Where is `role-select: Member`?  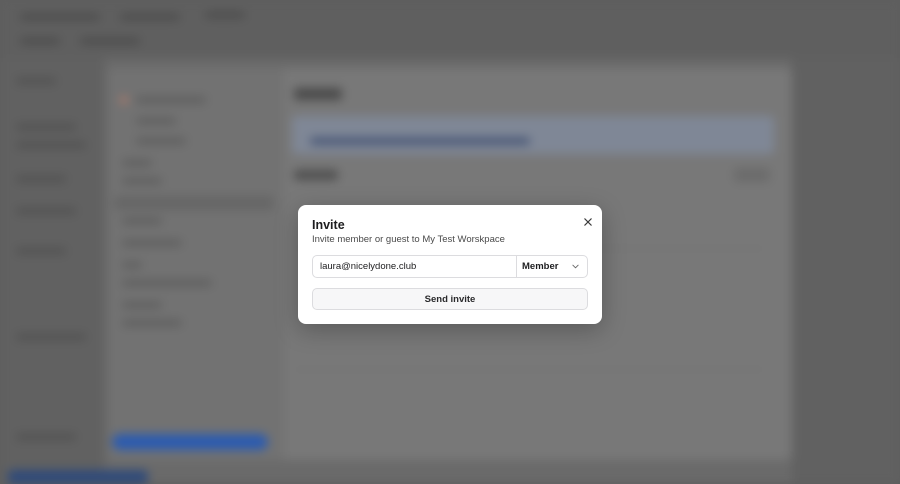
role-select: Member is located at coordinates (552, 266).